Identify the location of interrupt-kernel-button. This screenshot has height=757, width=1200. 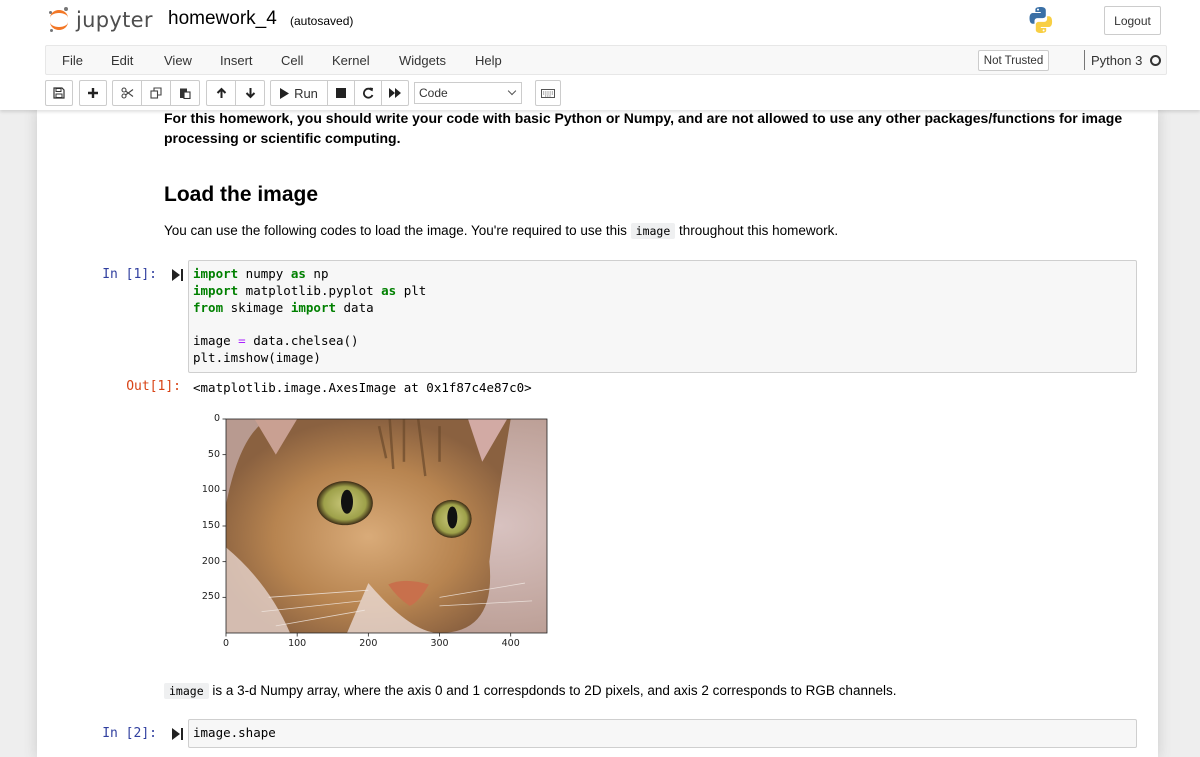
(341, 93).